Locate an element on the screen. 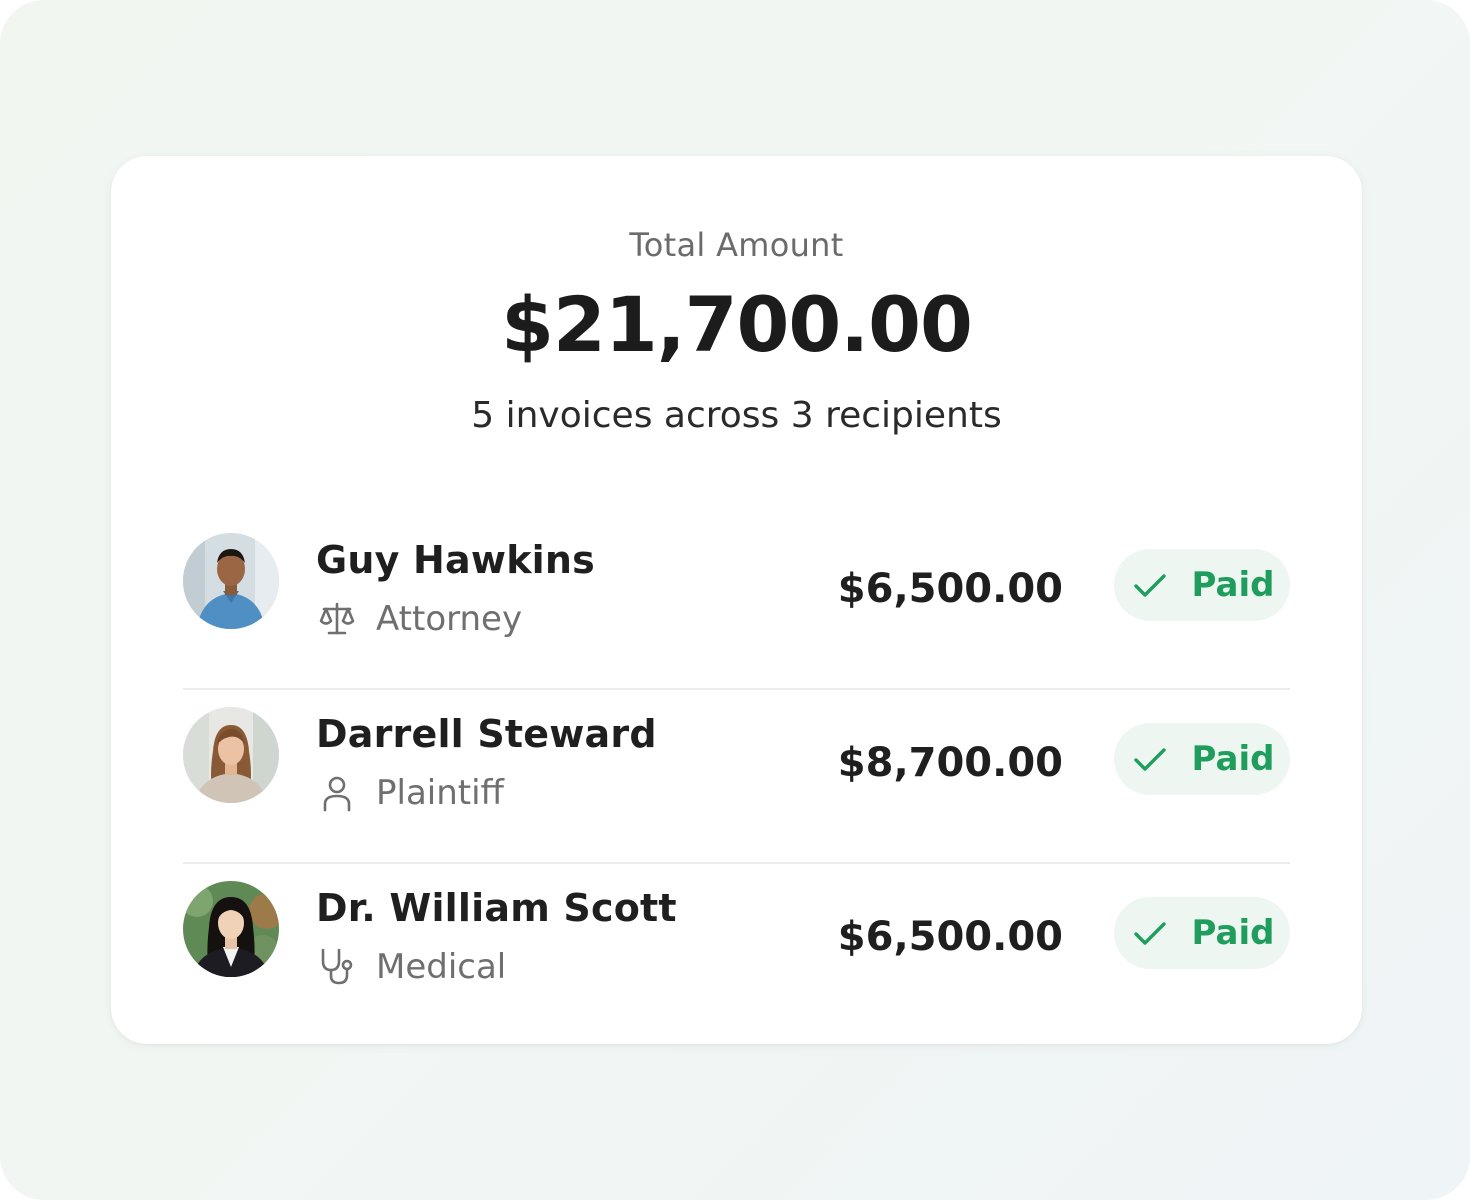  role-label: Plaintiff is located at coordinates (440, 793).